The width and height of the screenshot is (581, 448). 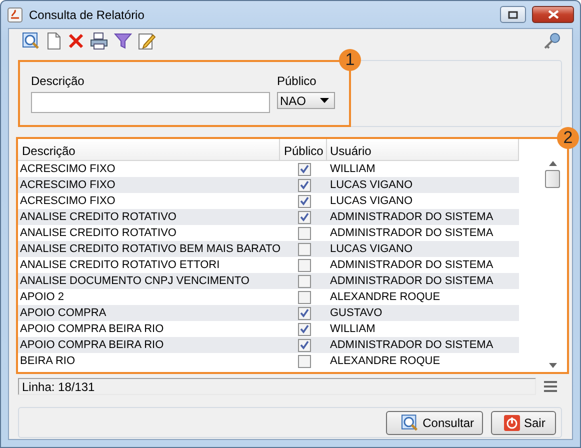 What do you see at coordinates (523, 422) in the screenshot?
I see `exit-button: Sair` at bounding box center [523, 422].